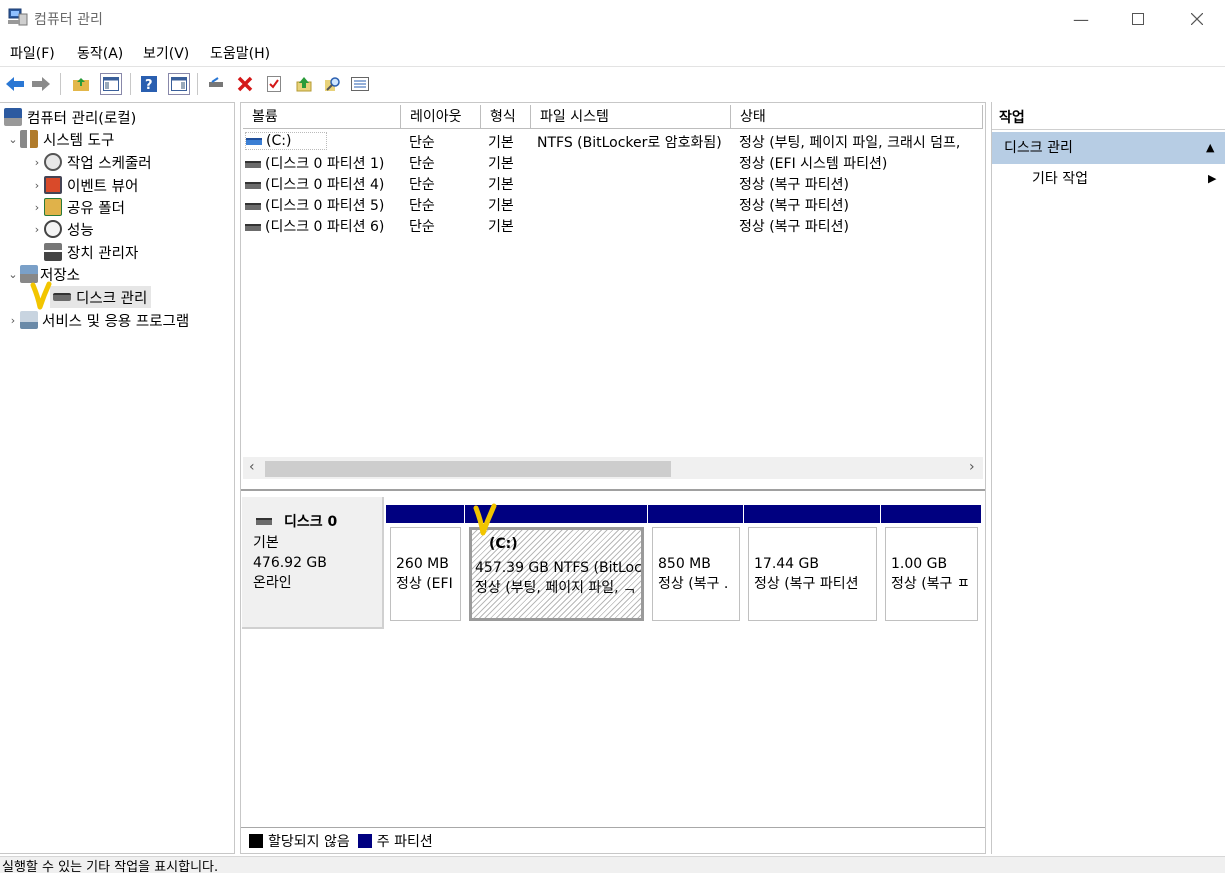 The width and height of the screenshot is (1225, 873). Describe the element at coordinates (422, 564) in the screenshot. I see `partition-size: 260 MB` at that location.